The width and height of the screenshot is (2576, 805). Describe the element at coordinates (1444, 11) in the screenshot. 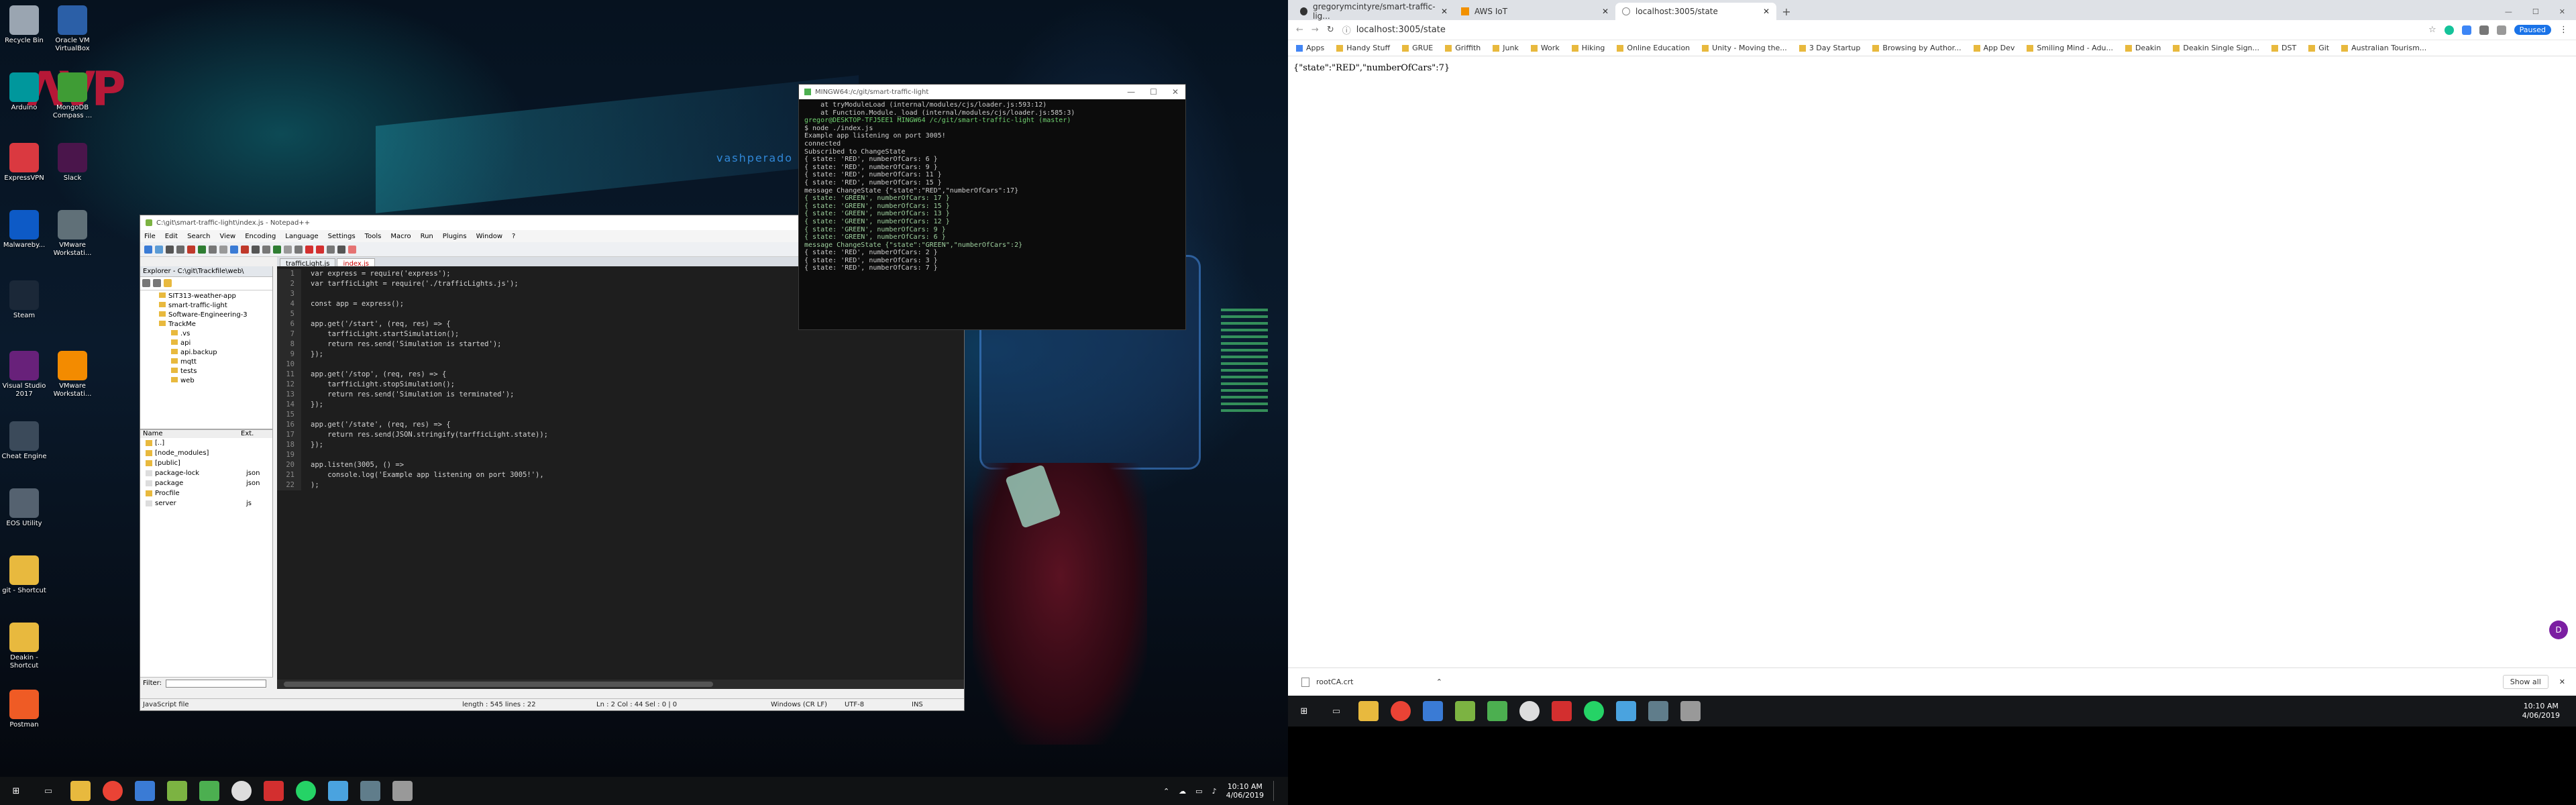

I see `tab-close-icon: ✕` at that location.